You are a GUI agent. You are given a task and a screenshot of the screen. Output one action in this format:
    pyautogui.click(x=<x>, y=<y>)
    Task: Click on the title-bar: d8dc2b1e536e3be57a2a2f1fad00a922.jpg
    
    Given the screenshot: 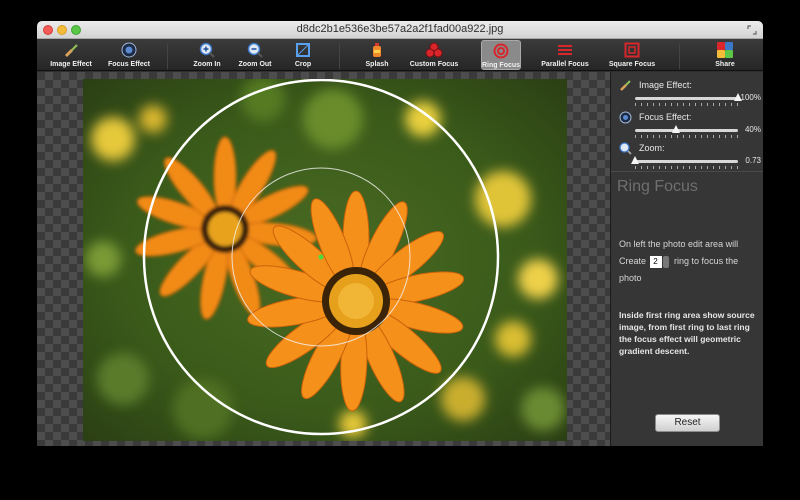 What is the action you would take?
    pyautogui.click(x=400, y=30)
    